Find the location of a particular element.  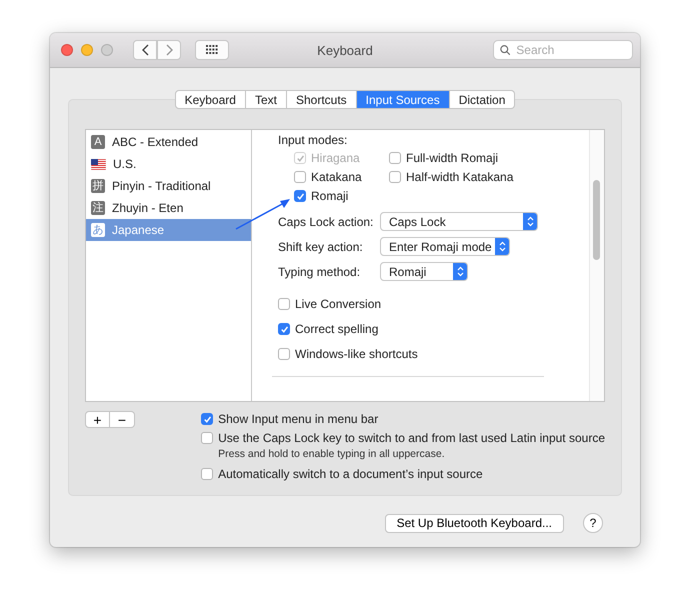

checkbox: Automatically switch to a document’s input source is located at coordinates (342, 474).